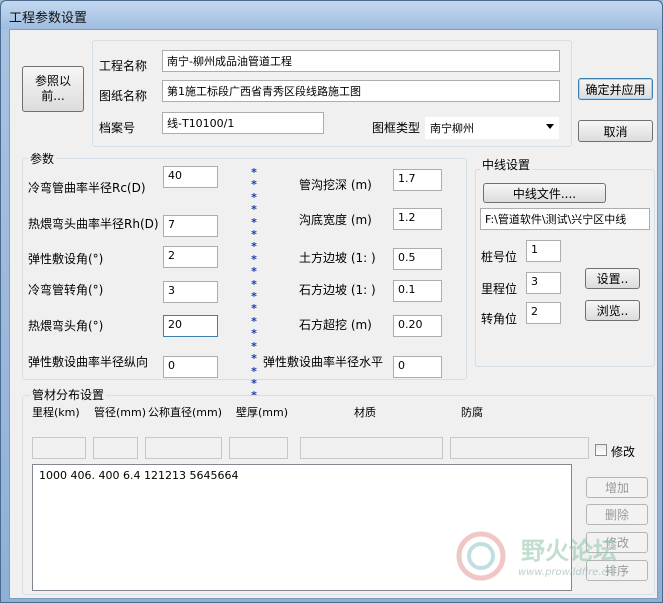  I want to click on centerline-settings-button: 设置.., so click(612, 278).